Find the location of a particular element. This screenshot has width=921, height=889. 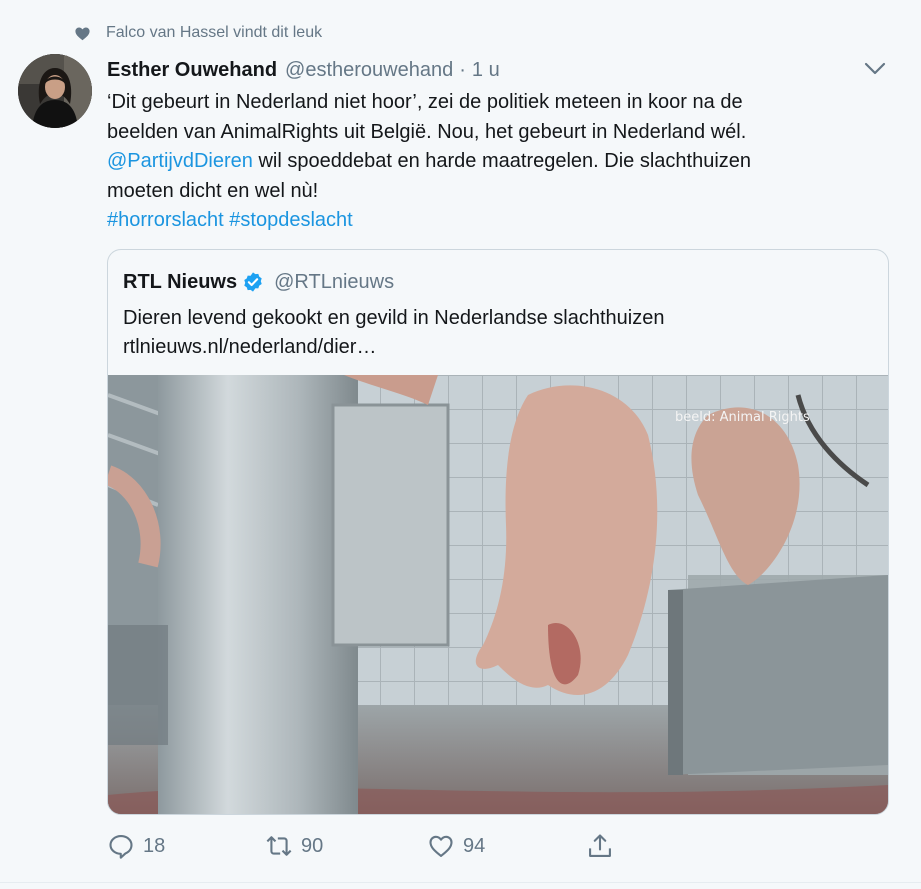

retweet-count: 90 is located at coordinates (312, 845).